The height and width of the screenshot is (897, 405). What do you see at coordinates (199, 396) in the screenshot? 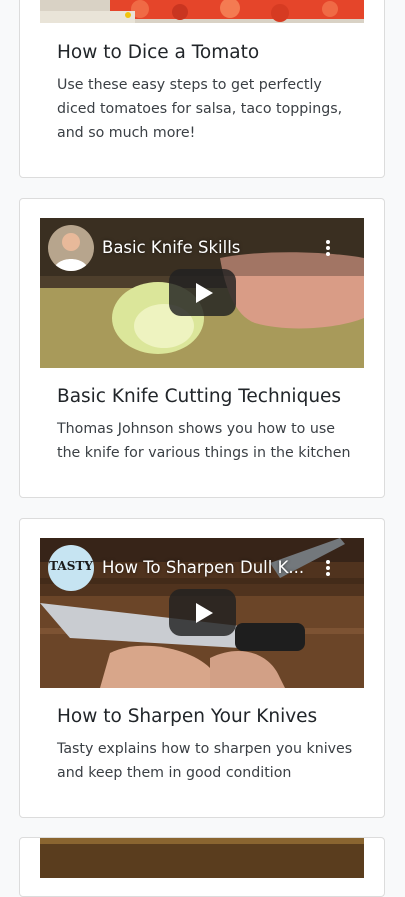
I see `card-title: Basic Knife Cutting Techniques` at bounding box center [199, 396].